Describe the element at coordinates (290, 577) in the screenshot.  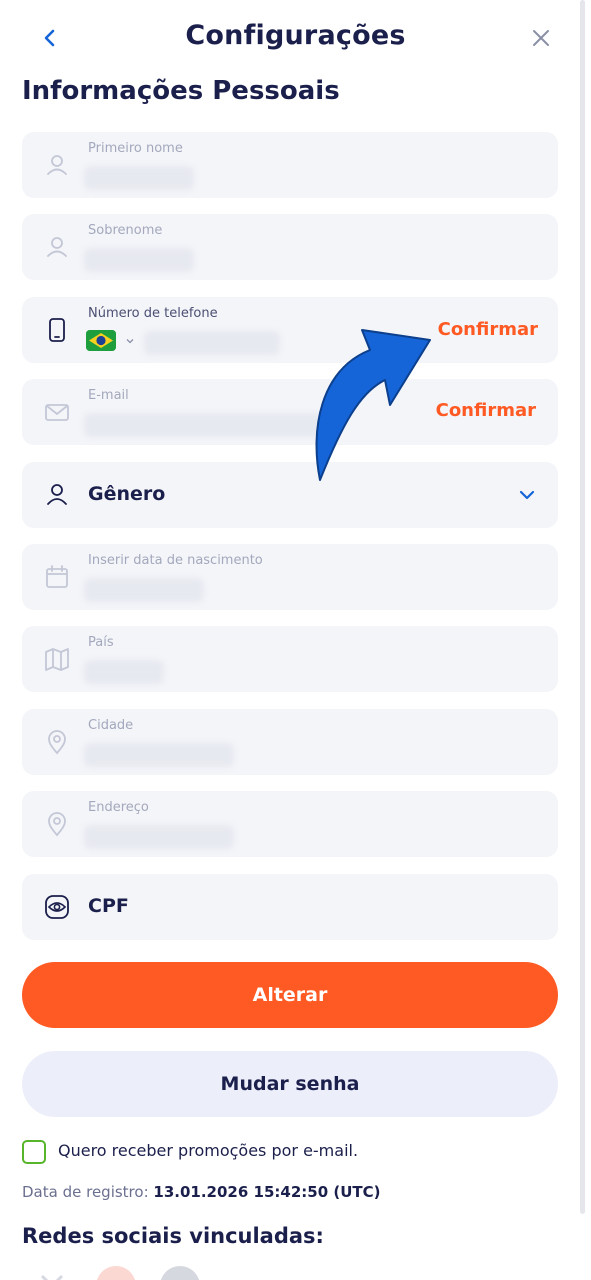
I see `birth-date-field: Inserir data de nascimento` at that location.